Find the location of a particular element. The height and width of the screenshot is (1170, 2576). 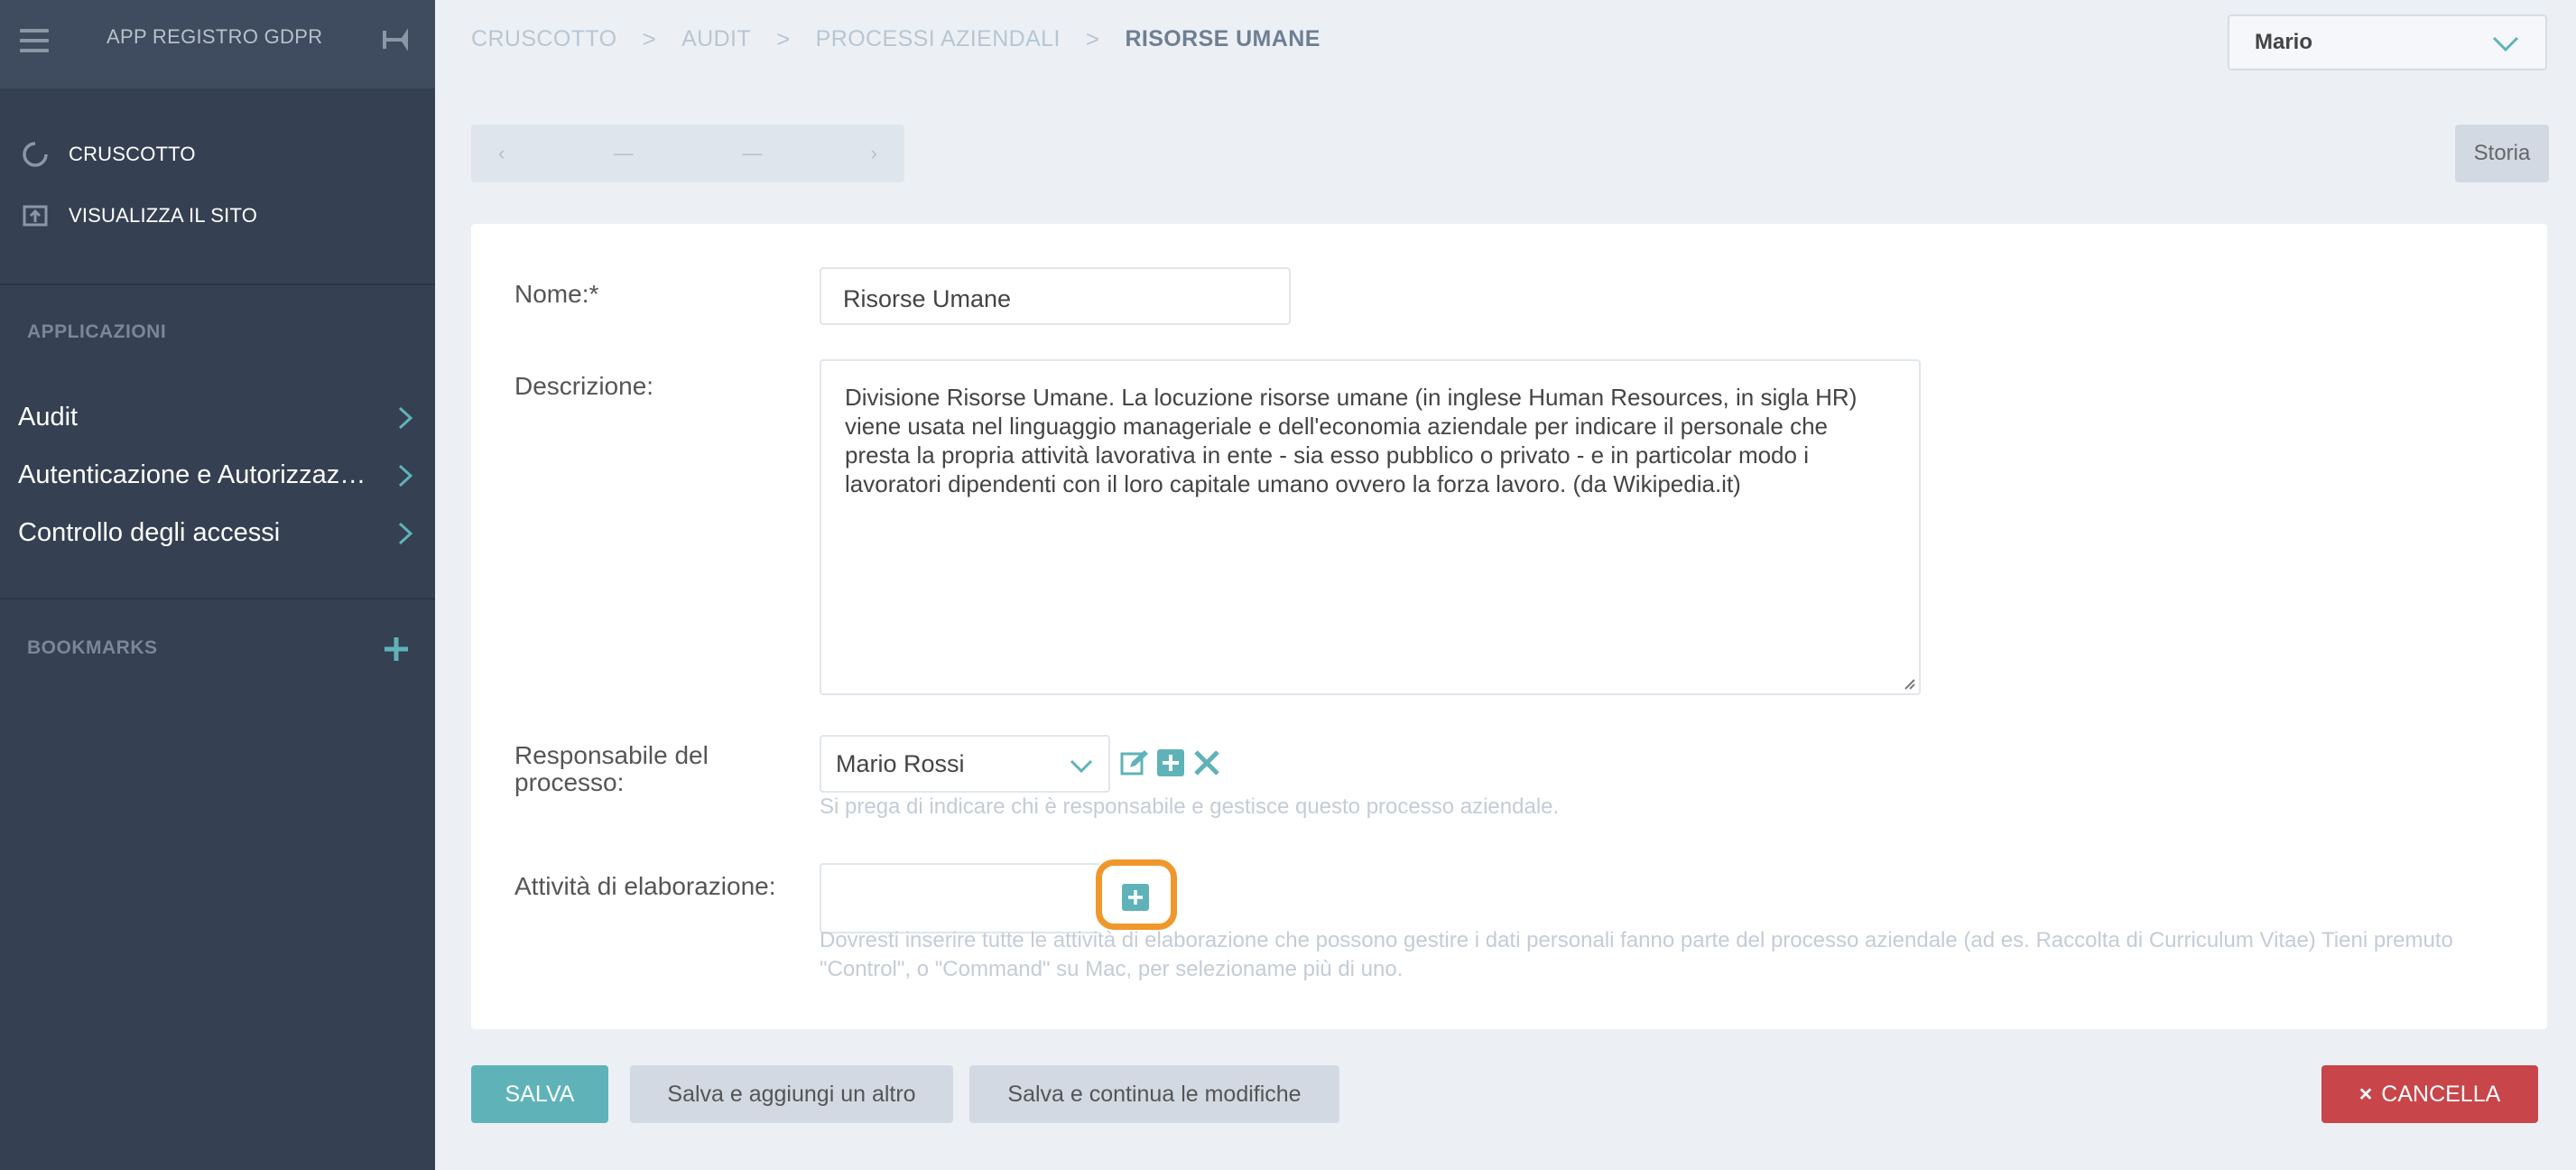

next-record-label: — is located at coordinates (753, 153).